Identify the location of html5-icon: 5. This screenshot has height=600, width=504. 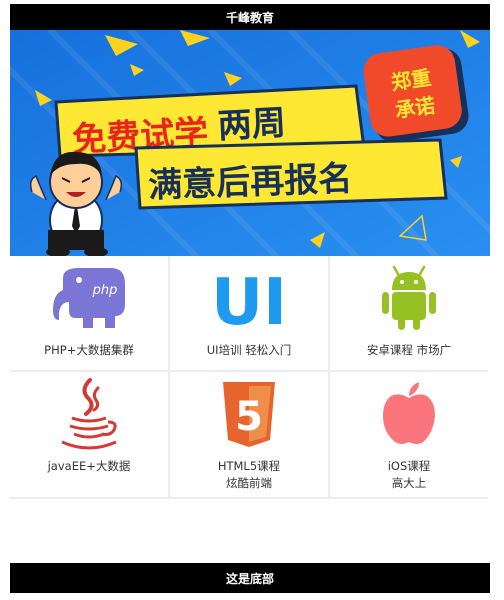
(249, 414).